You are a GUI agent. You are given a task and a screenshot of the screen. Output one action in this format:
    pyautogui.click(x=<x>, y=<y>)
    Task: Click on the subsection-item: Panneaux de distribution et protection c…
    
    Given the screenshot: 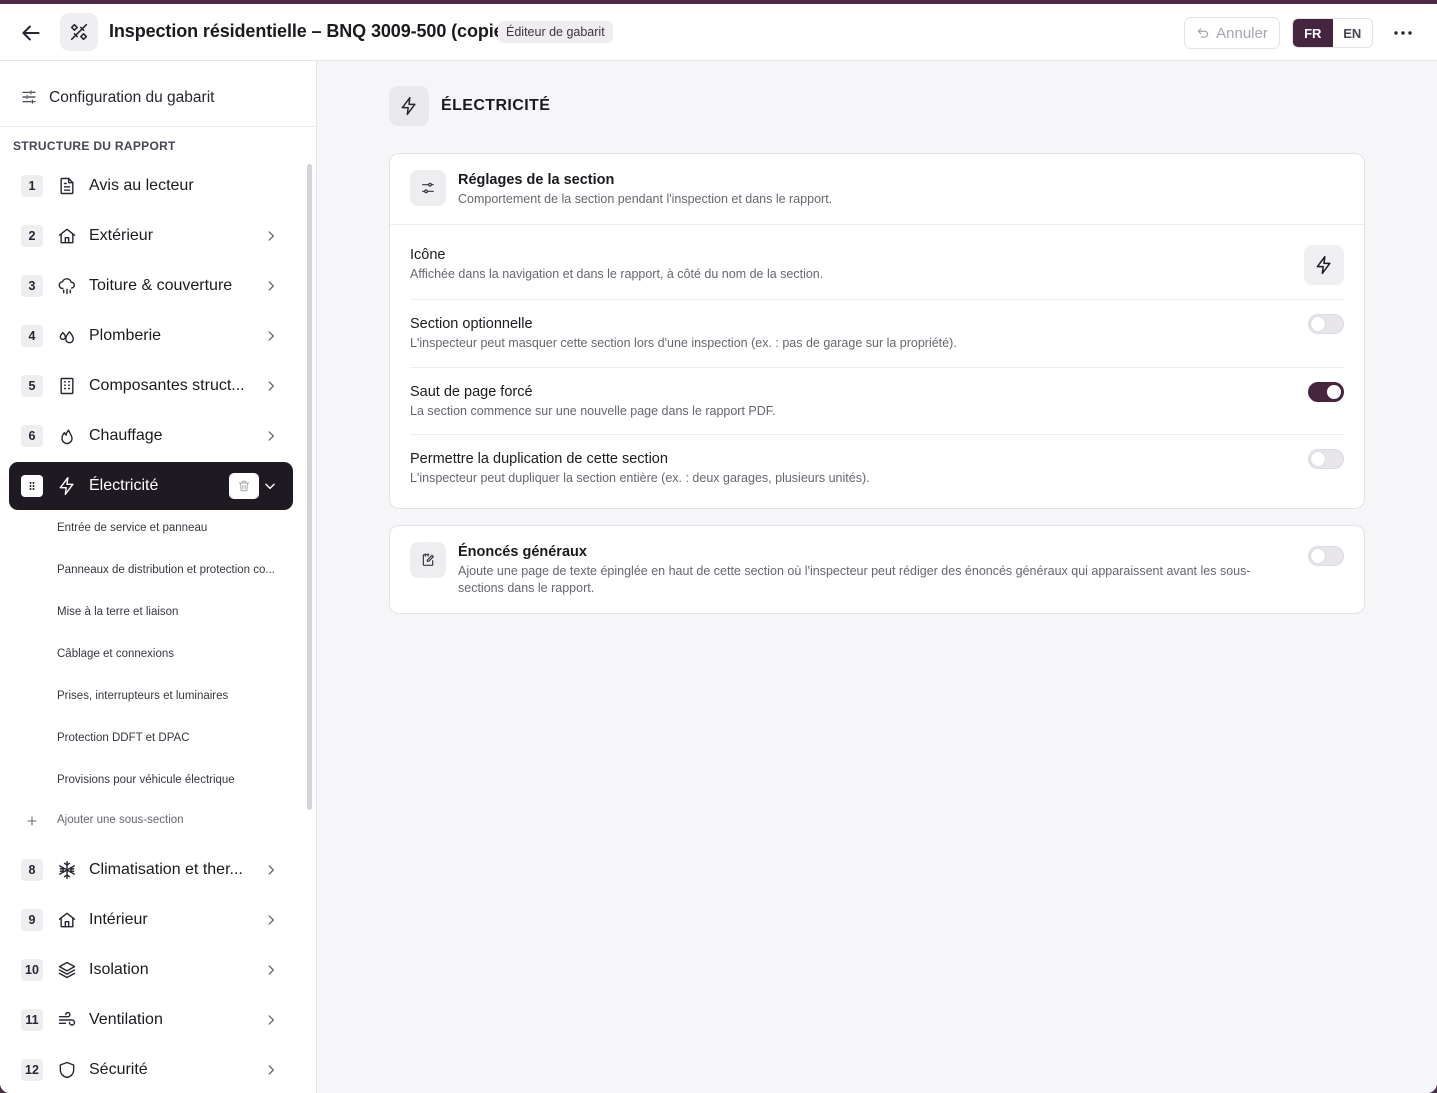 What is the action you would take?
    pyautogui.click(x=166, y=570)
    